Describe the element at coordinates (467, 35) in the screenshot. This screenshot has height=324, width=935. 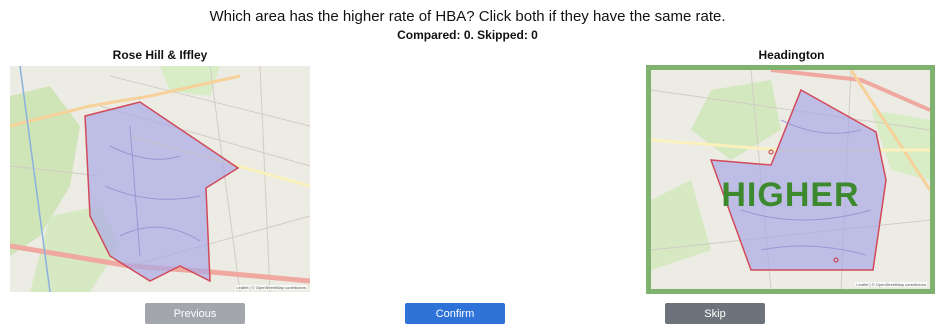
I see `progress-counter: Compared: 0. Skipped: 0` at that location.